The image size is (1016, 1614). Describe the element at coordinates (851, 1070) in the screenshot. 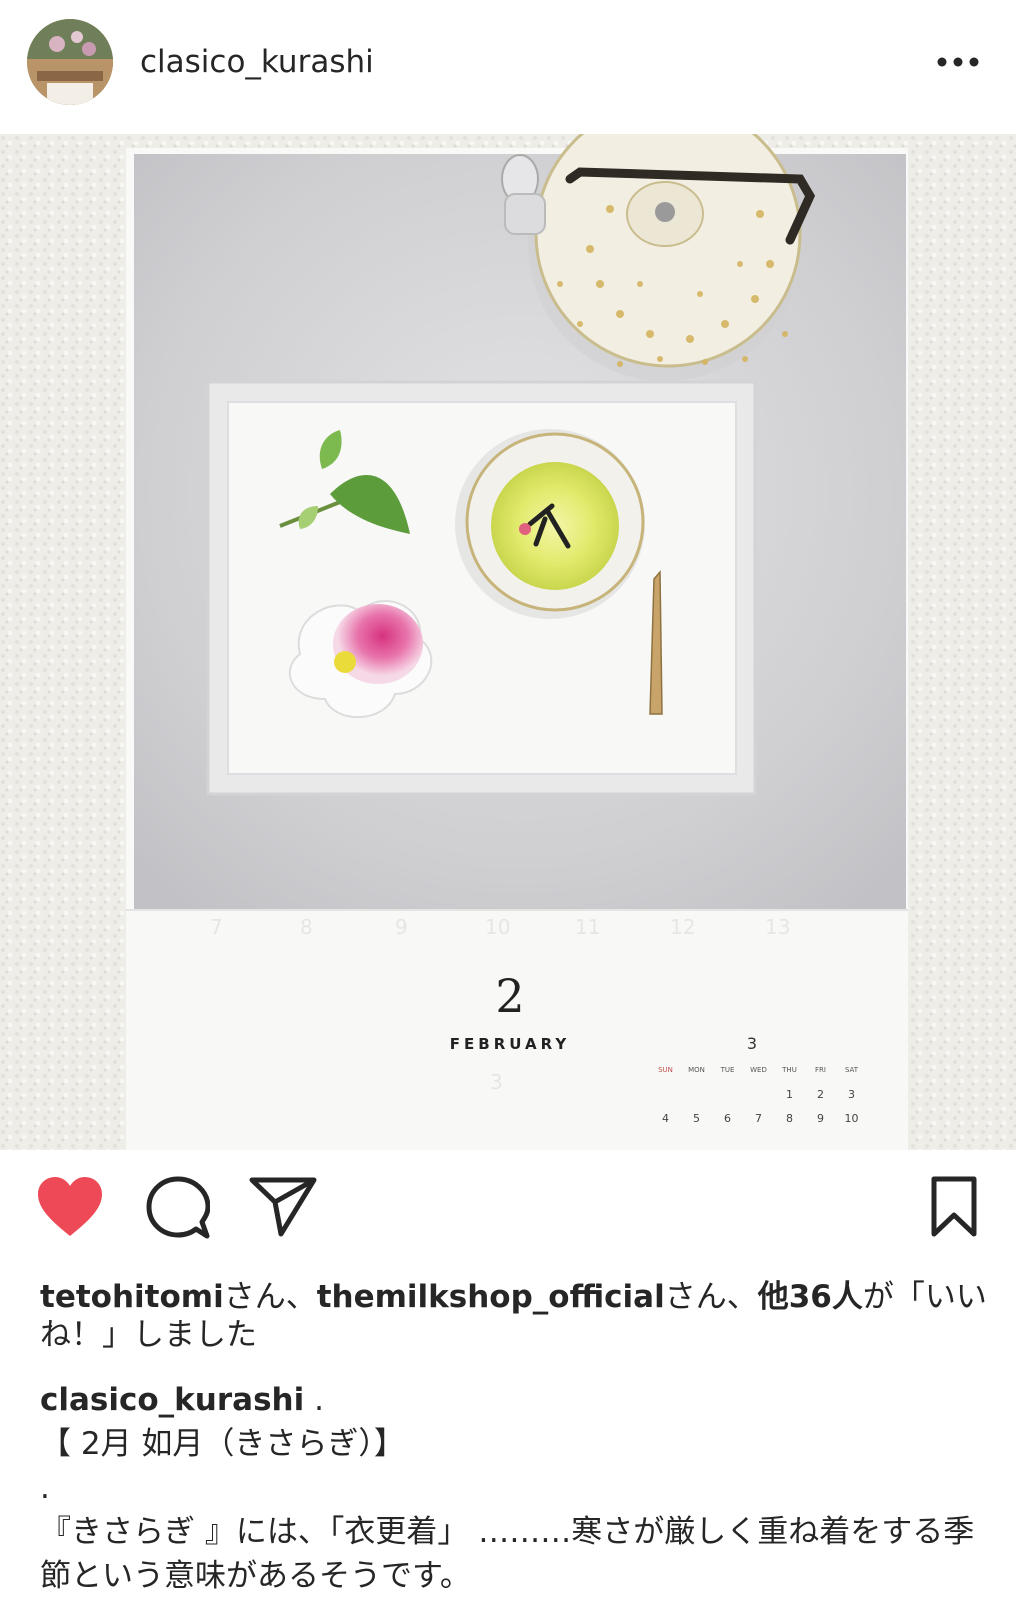

I see `mini-weekday: SAT` at that location.